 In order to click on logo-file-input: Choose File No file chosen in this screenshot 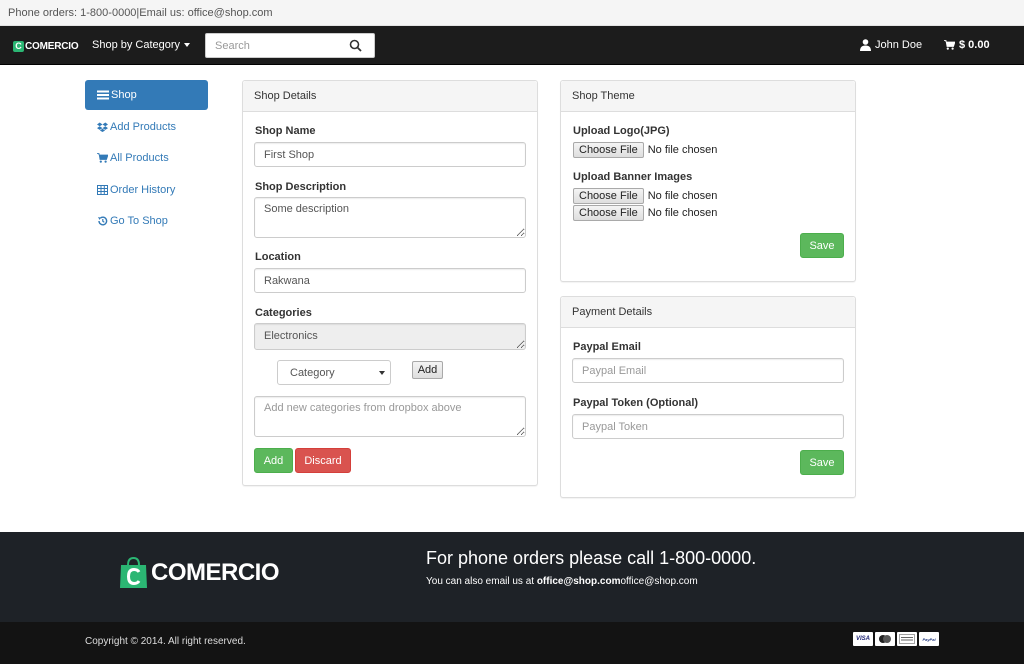, I will do `click(645, 150)`.